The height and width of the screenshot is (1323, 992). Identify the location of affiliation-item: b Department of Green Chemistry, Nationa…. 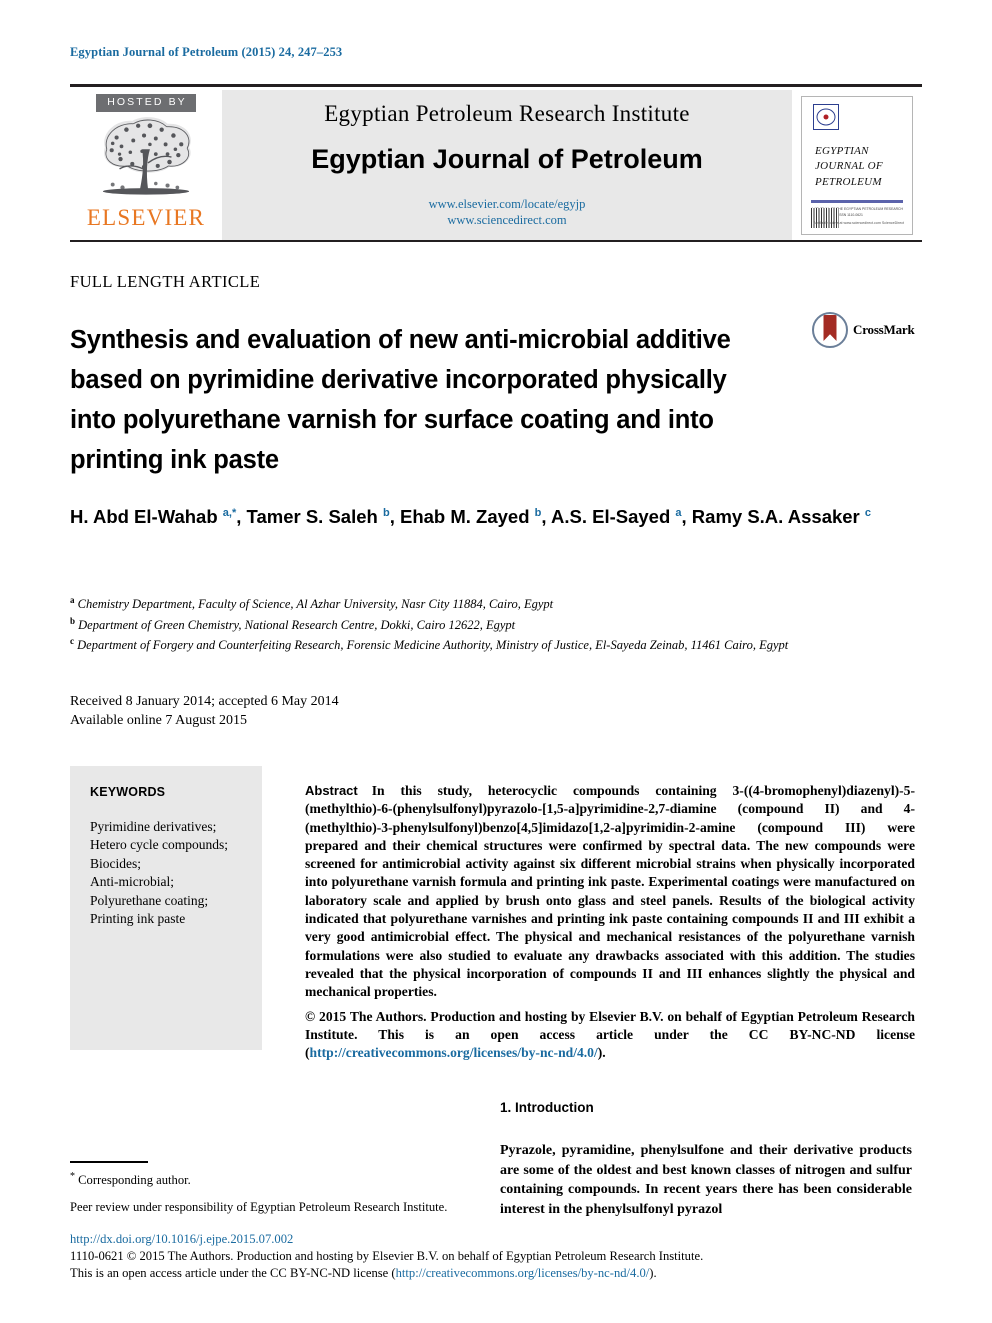
(480, 623).